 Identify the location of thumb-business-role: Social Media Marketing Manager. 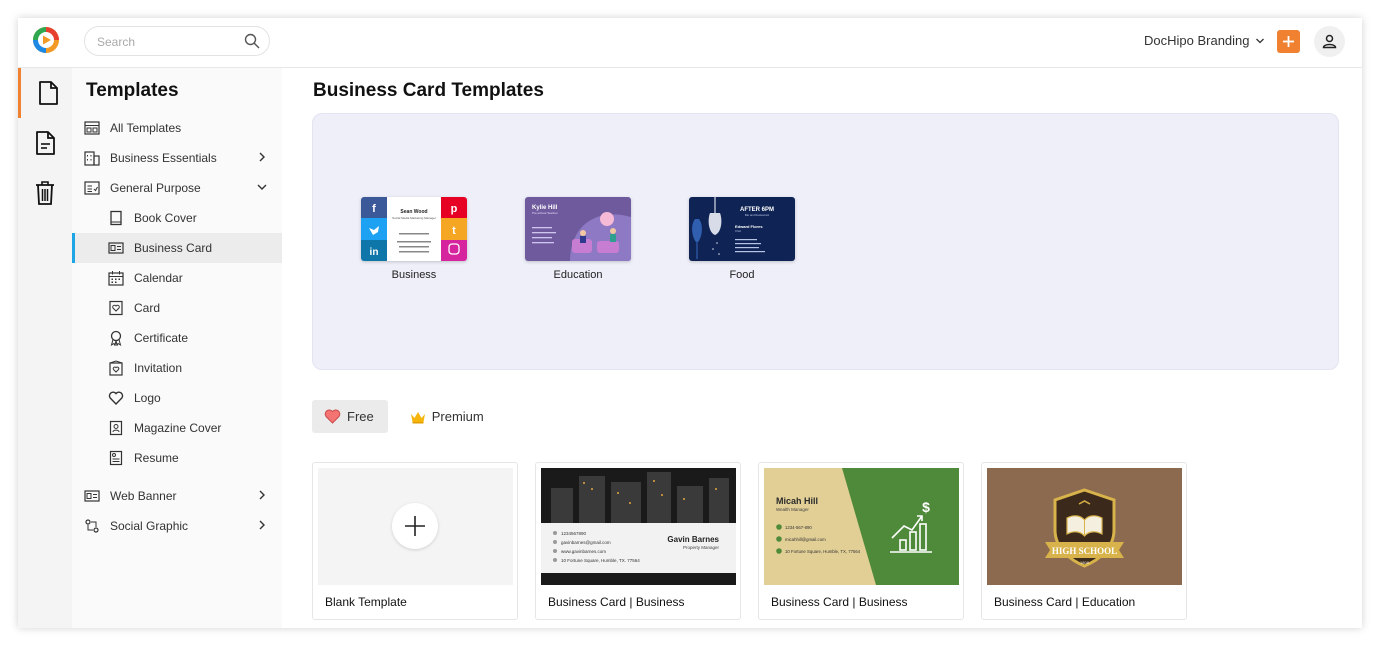
(414, 218).